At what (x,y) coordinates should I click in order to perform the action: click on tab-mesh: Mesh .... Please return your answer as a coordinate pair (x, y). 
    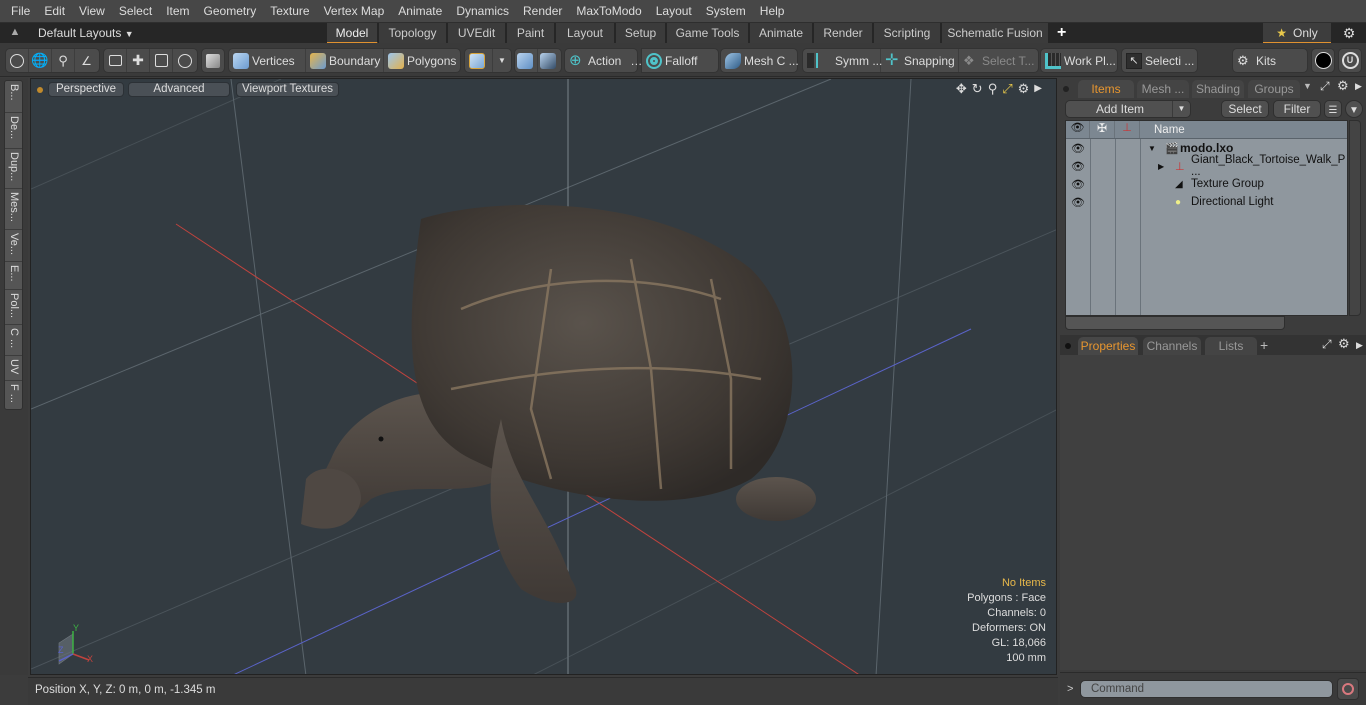
    Looking at the image, I should click on (1163, 89).